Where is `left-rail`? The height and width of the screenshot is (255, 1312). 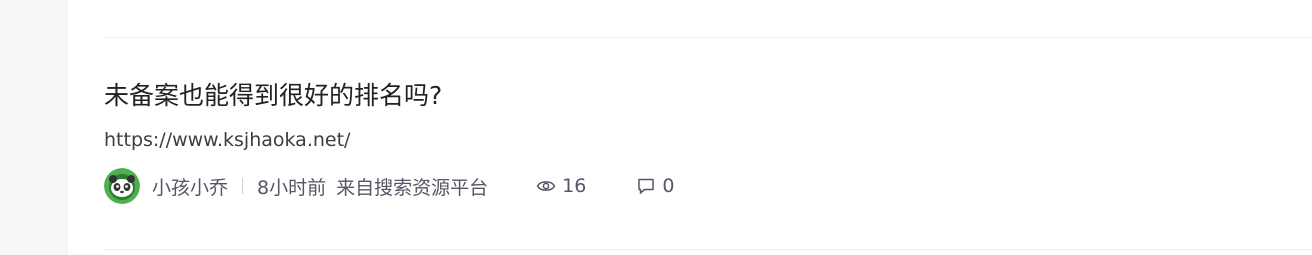
left-rail is located at coordinates (34, 127).